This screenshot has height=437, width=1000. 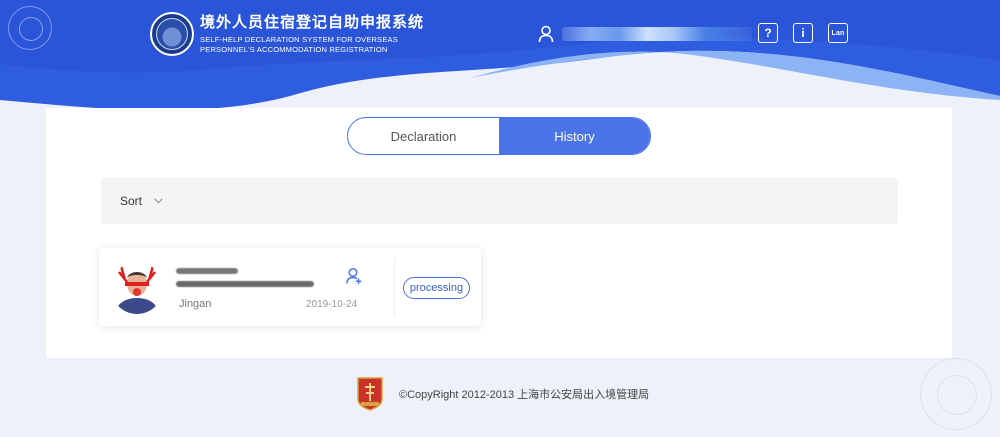 I want to click on avatar, so click(x=137, y=288).